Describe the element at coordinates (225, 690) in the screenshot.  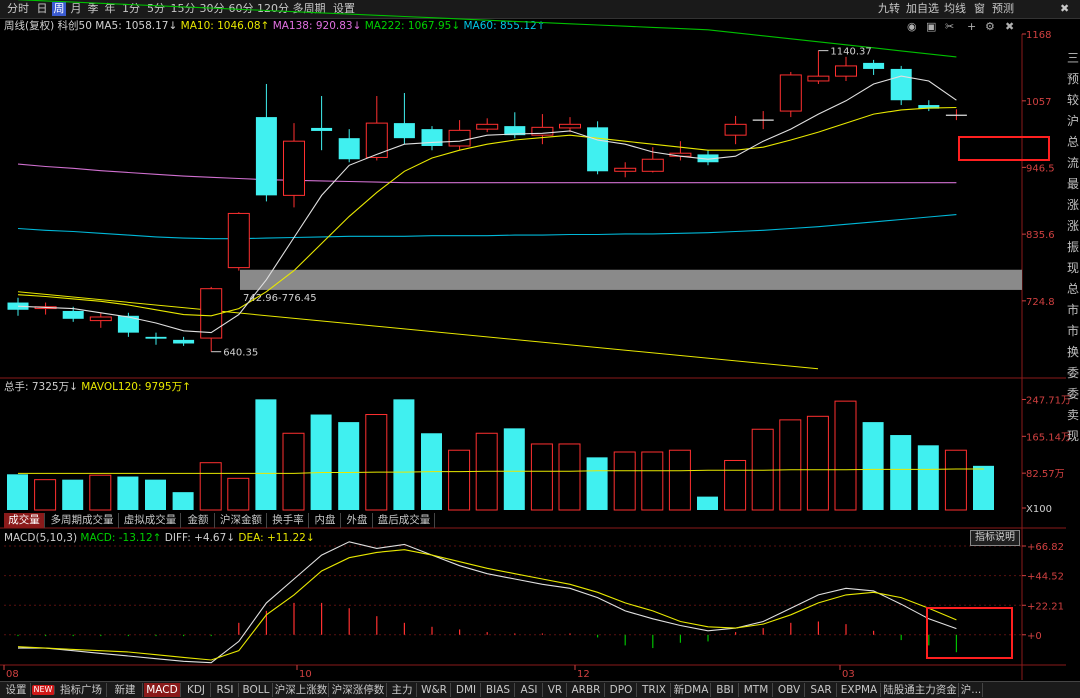
I see `indicator-tab: RSI` at that location.